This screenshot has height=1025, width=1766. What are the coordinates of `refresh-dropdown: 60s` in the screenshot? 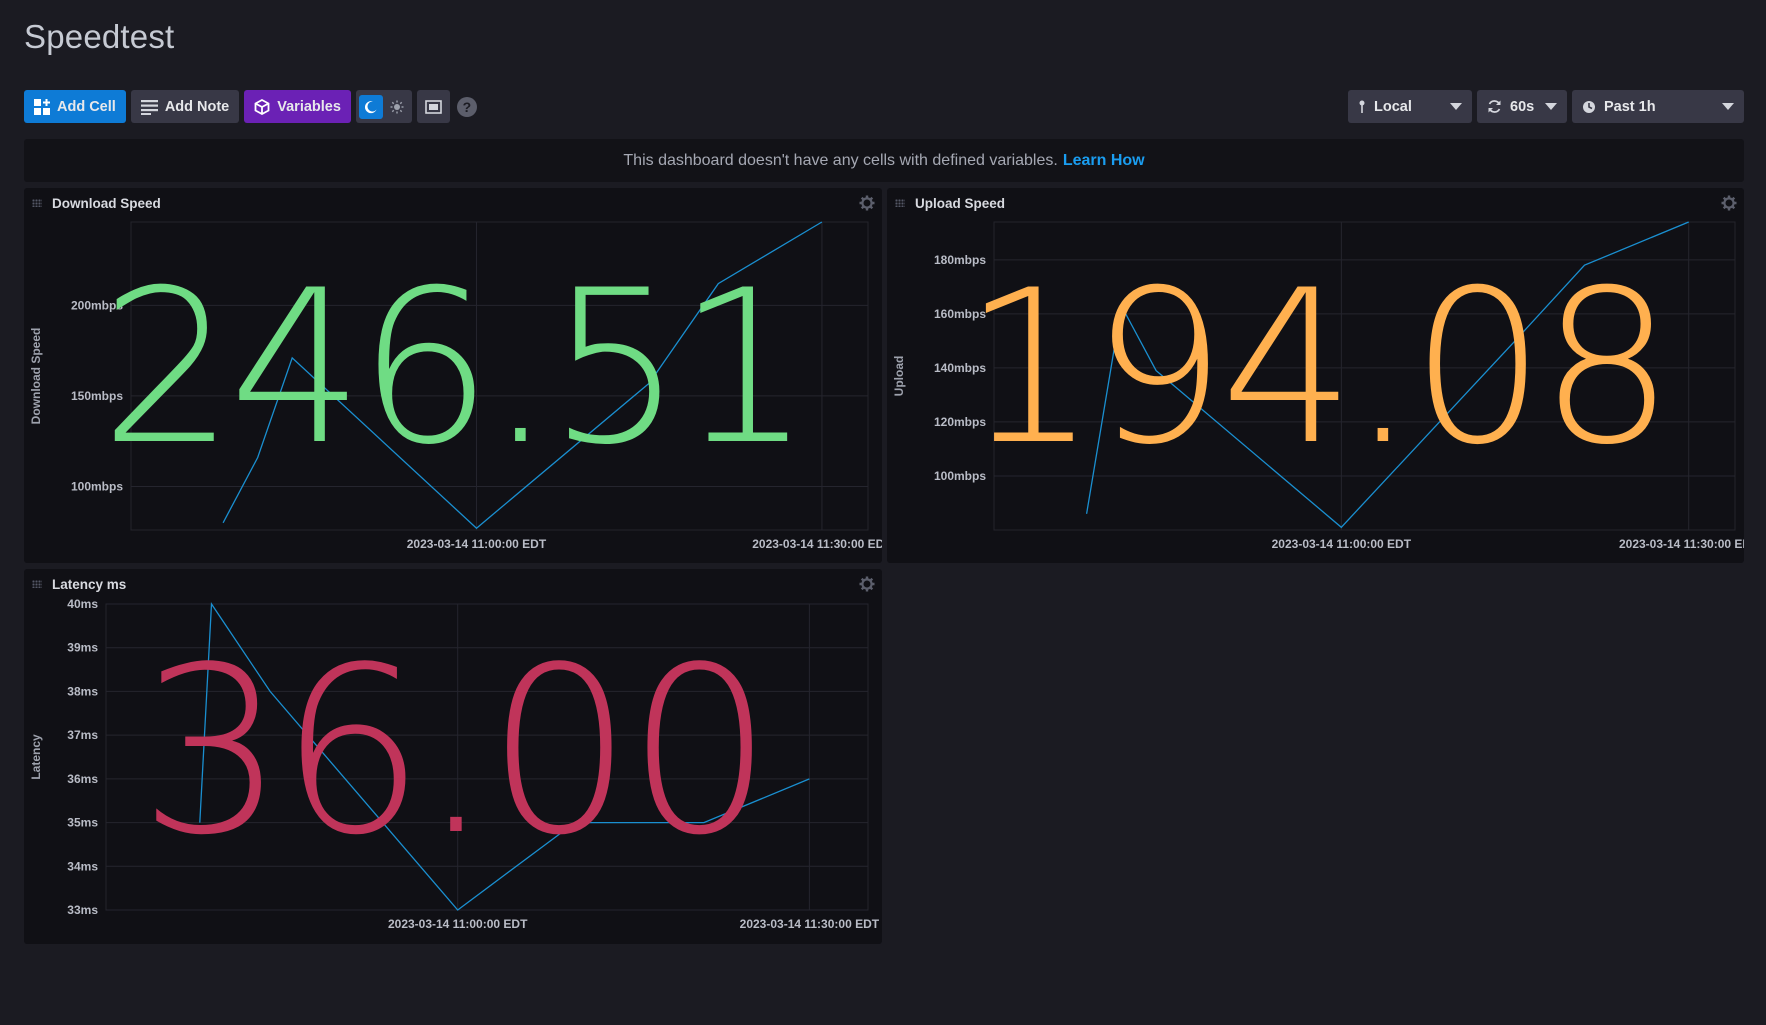 It's located at (1522, 106).